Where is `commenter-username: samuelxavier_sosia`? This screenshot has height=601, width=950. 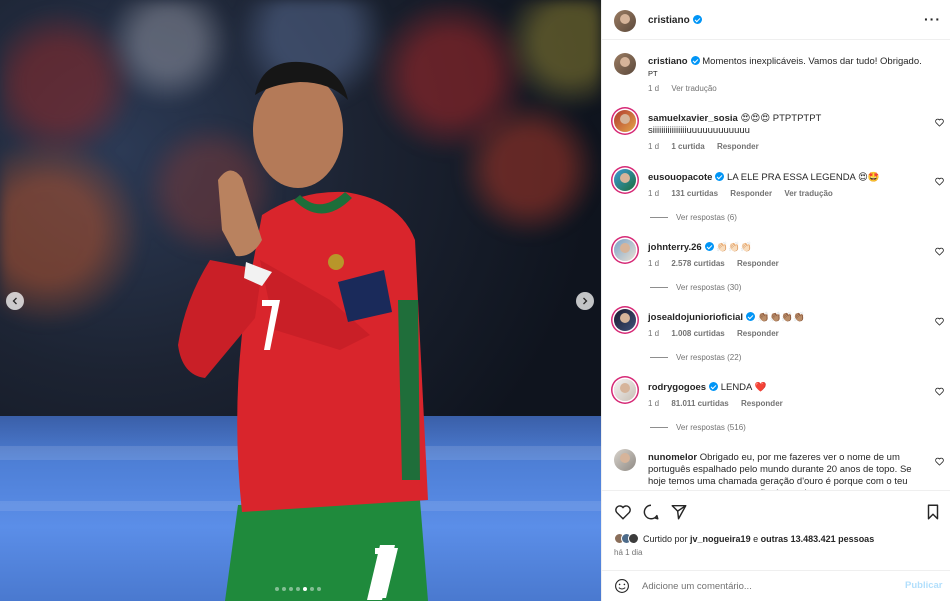 commenter-username: samuelxavier_sosia is located at coordinates (693, 118).